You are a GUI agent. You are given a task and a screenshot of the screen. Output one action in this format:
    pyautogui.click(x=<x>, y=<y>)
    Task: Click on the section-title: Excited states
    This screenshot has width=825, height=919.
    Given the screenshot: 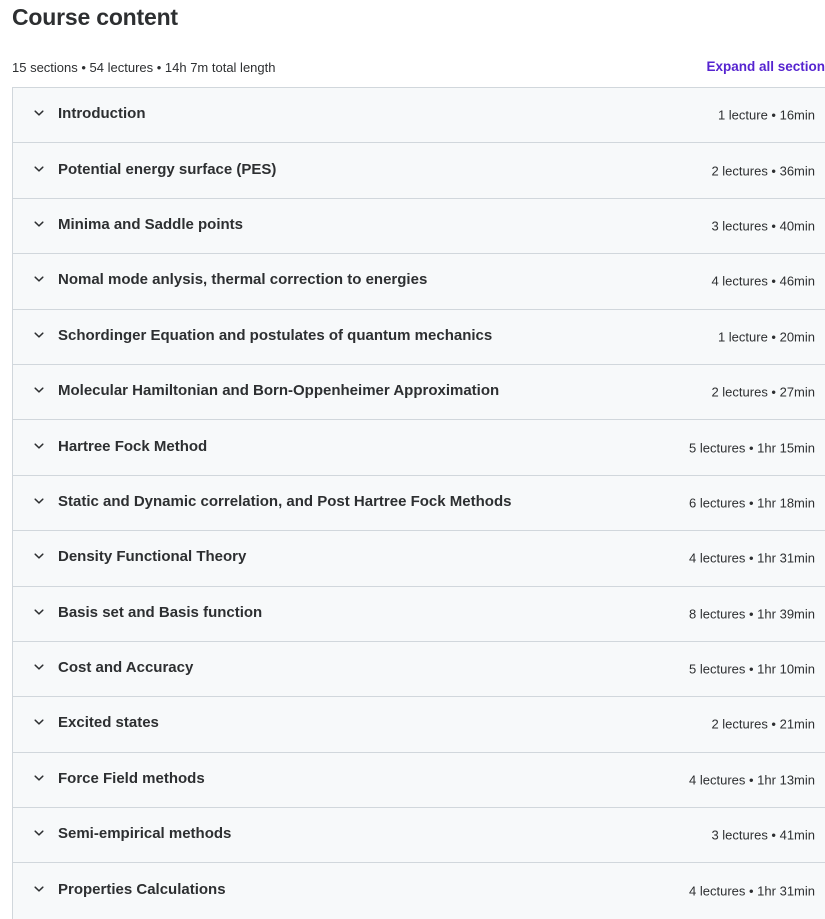 What is the action you would take?
    pyautogui.click(x=108, y=723)
    